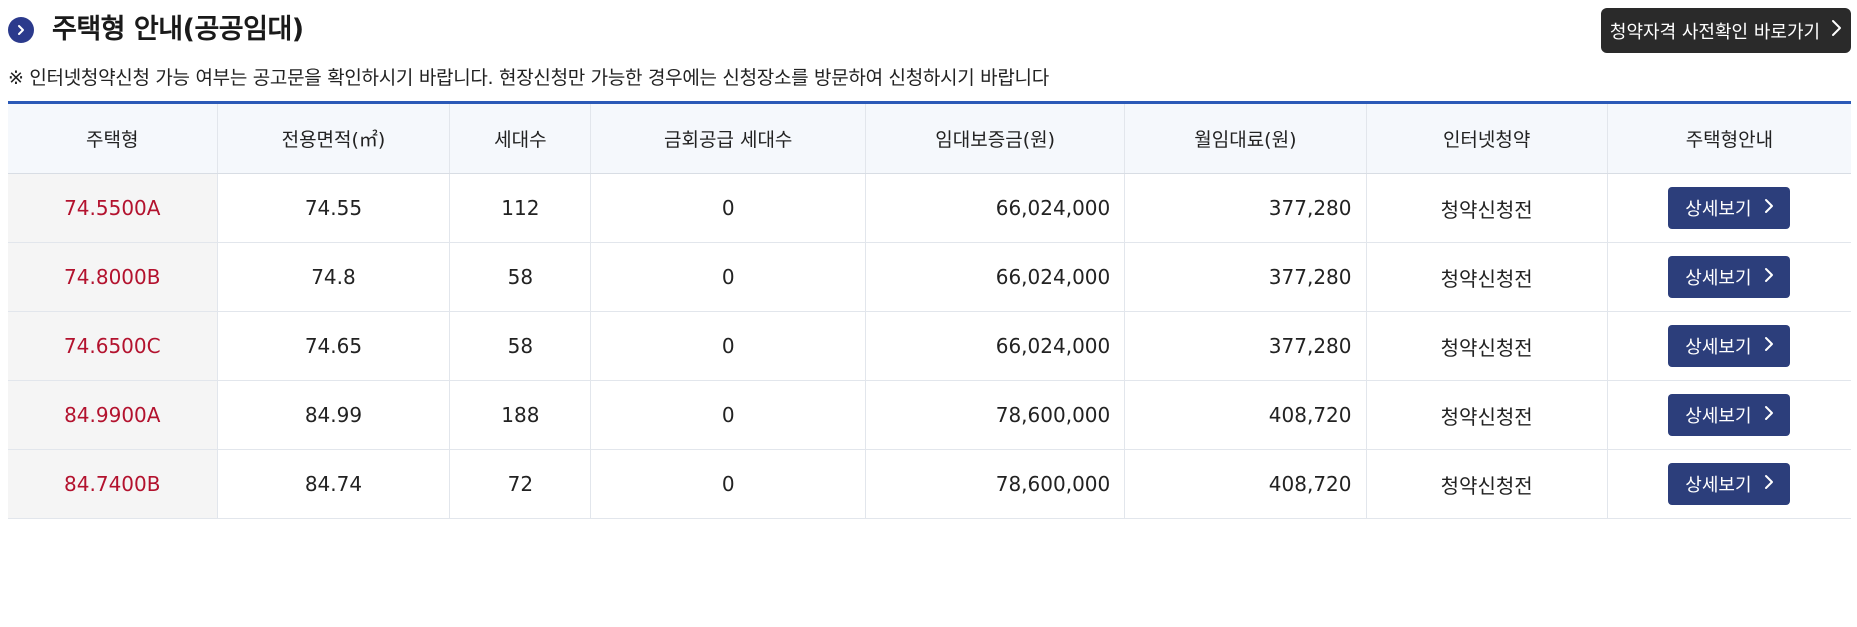 This screenshot has height=627, width=1857. What do you see at coordinates (1728, 138) in the screenshot?
I see `header-type-guide: 주택형안내` at bounding box center [1728, 138].